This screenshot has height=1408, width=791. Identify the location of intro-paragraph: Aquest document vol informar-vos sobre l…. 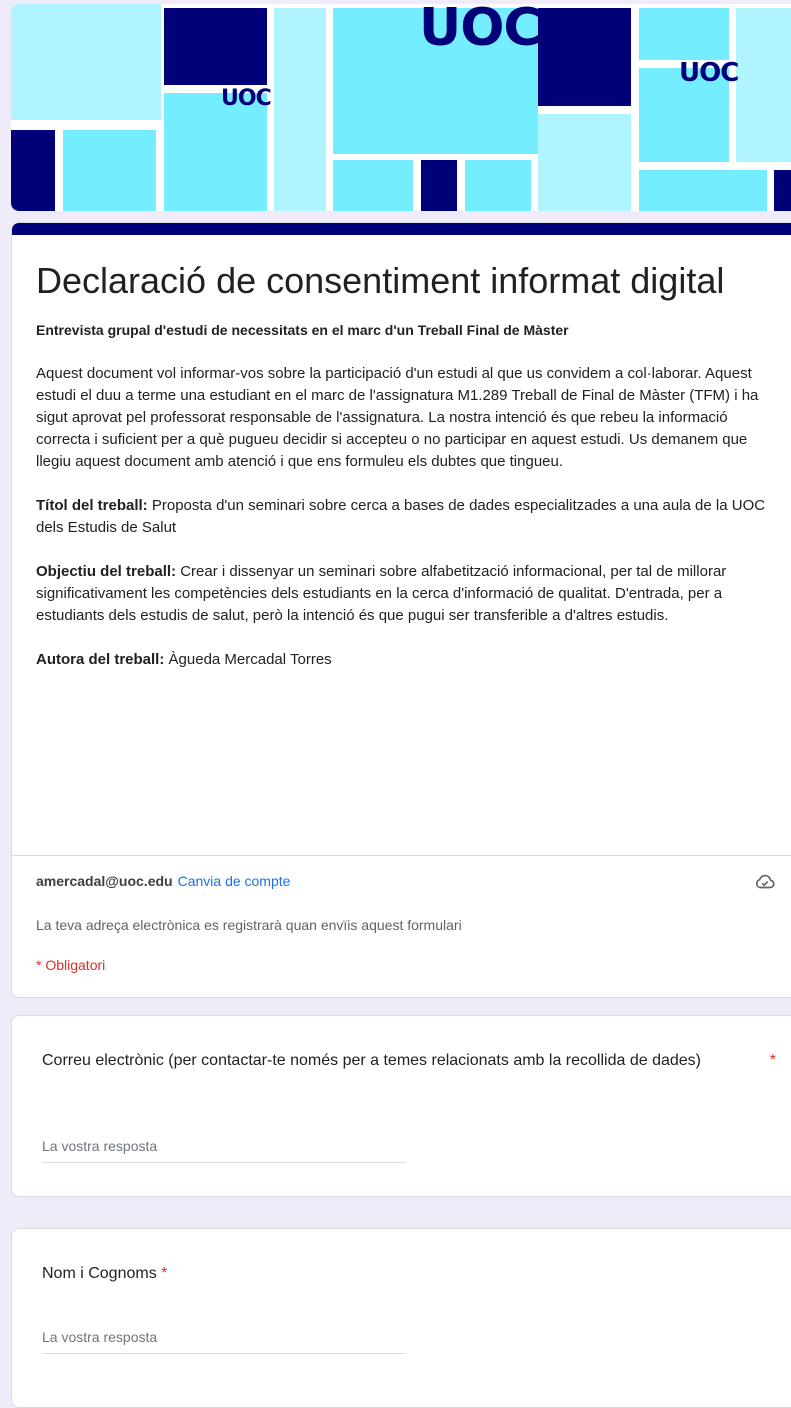
(397, 417).